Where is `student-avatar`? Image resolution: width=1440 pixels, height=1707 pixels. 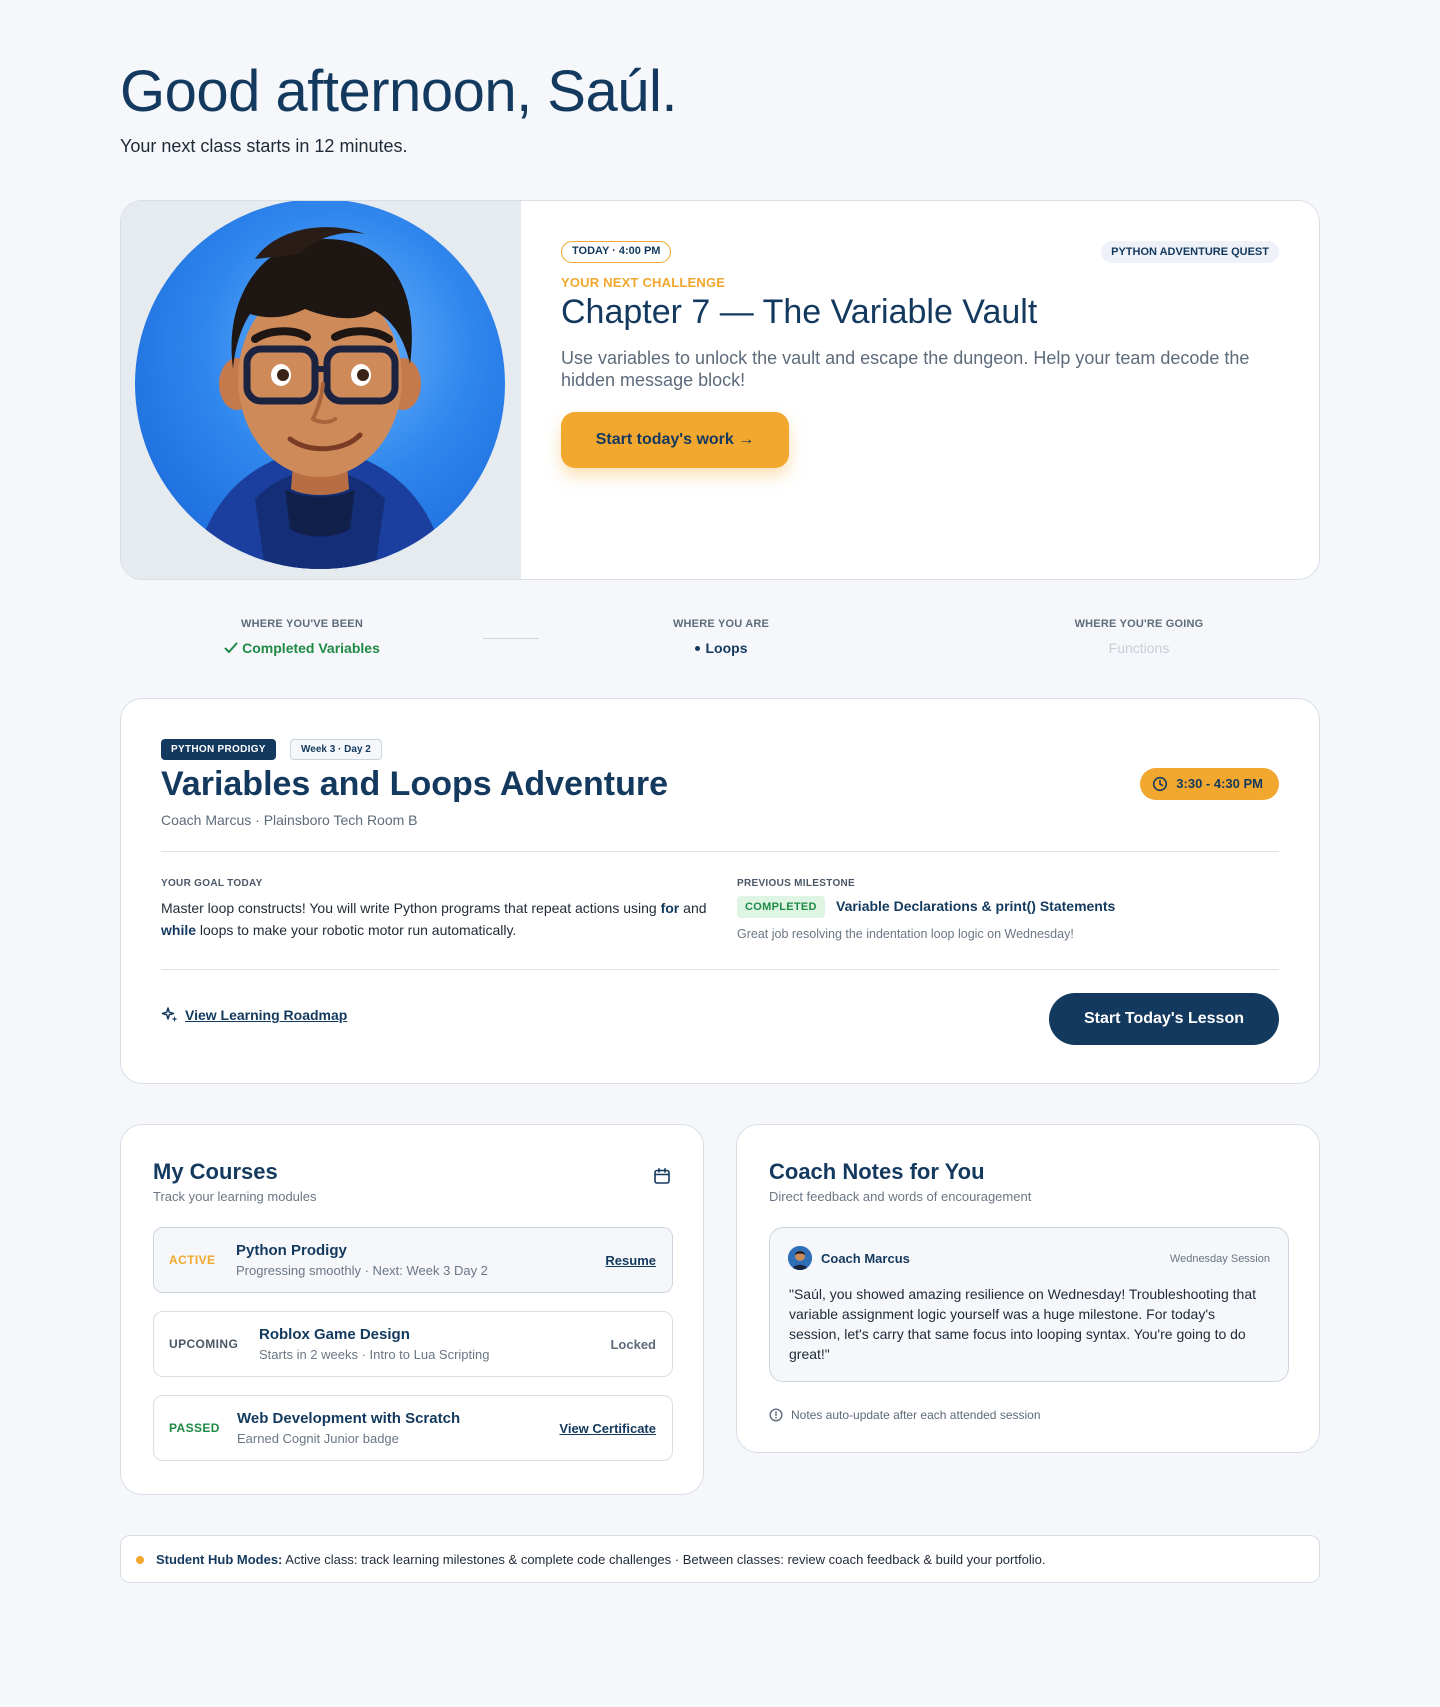 student-avatar is located at coordinates (320, 385).